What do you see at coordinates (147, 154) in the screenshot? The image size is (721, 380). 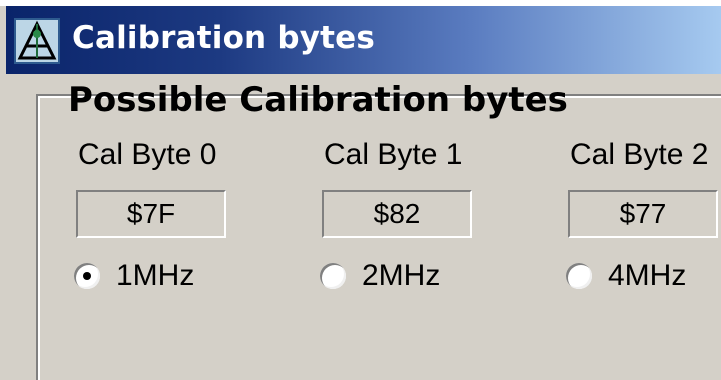 I see `cal-byte-0-label: Cal Byte 0` at bounding box center [147, 154].